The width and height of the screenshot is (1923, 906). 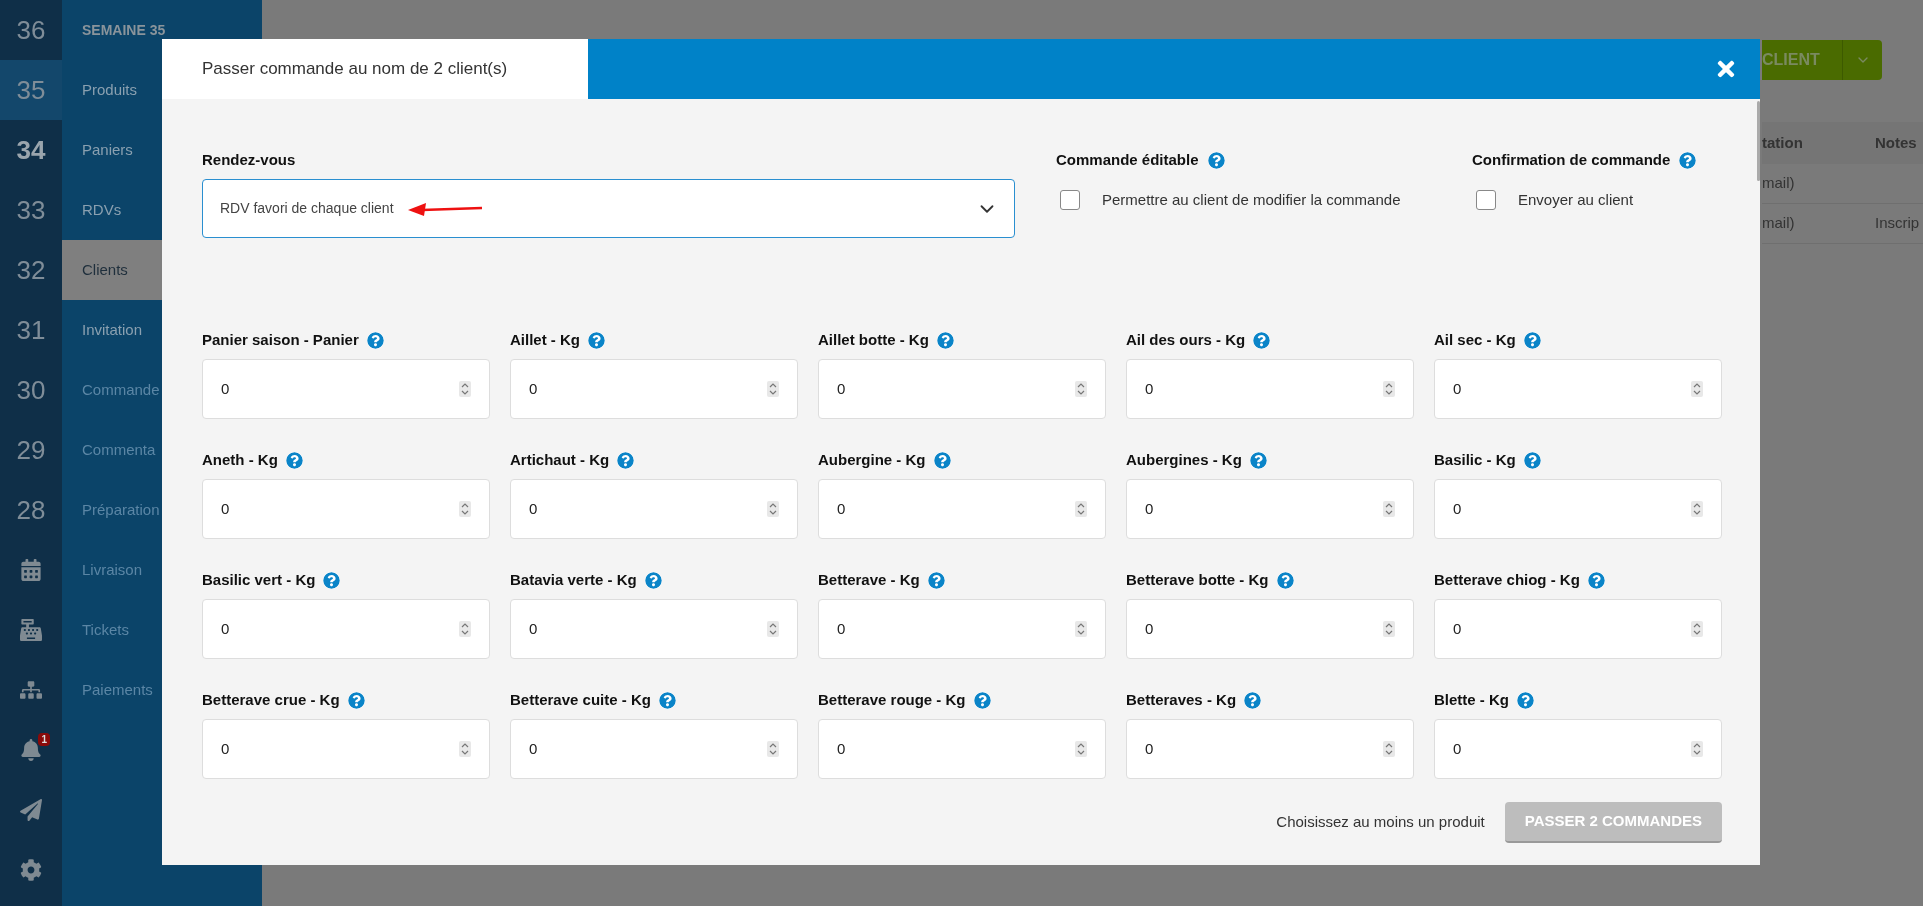 What do you see at coordinates (31, 630) in the screenshot?
I see `cash-register-icon` at bounding box center [31, 630].